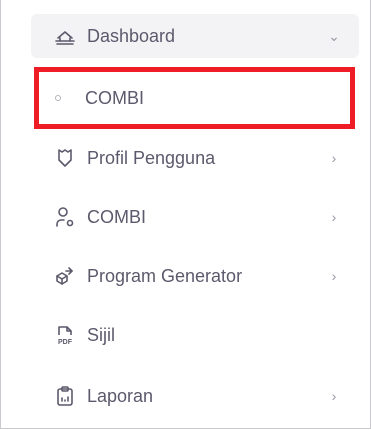 The width and height of the screenshot is (371, 430). Describe the element at coordinates (65, 396) in the screenshot. I see `clipboard-report-icon` at that location.